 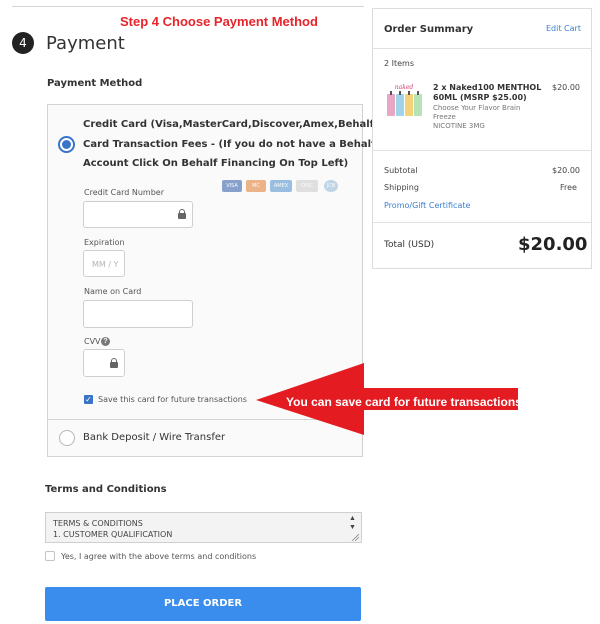 What do you see at coordinates (355, 537) in the screenshot?
I see `resize-grip-icon` at bounding box center [355, 537].